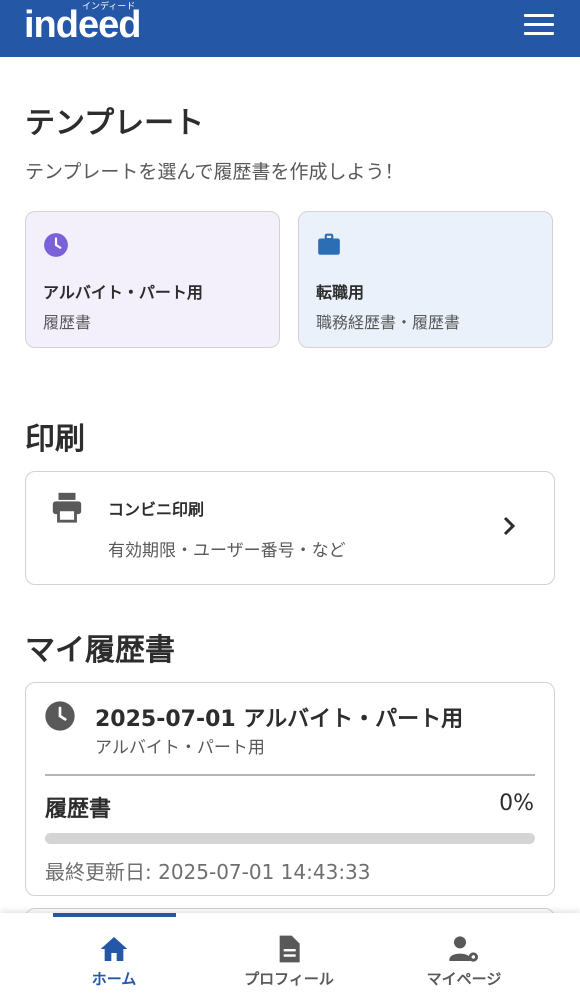 This screenshot has width=580, height=1000. Describe the element at coordinates (115, 123) in the screenshot. I see `templates-heading: テンプレート` at that location.